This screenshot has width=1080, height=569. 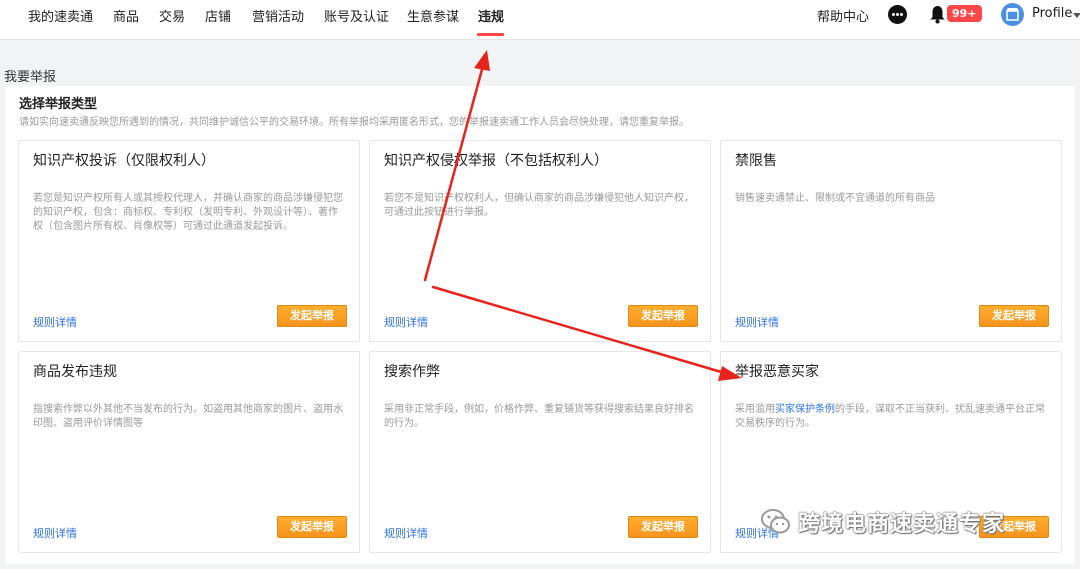 I want to click on card-description: 销售速卖通禁止、限制或不宜通道的所有商品, so click(x=835, y=198).